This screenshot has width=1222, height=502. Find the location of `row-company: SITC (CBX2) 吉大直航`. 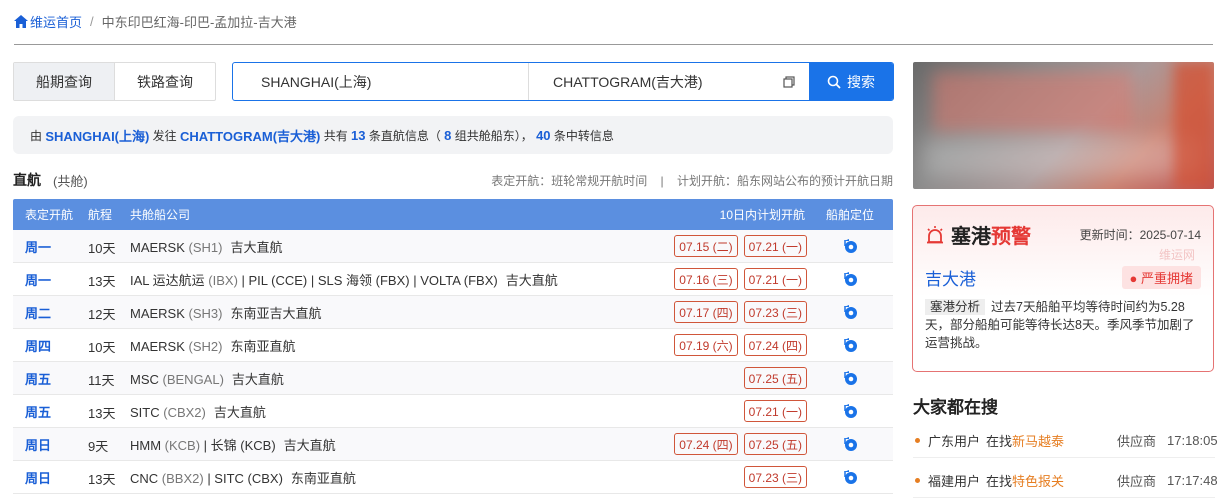

row-company: SITC (CBX2) 吉大直航 is located at coordinates (399, 411).